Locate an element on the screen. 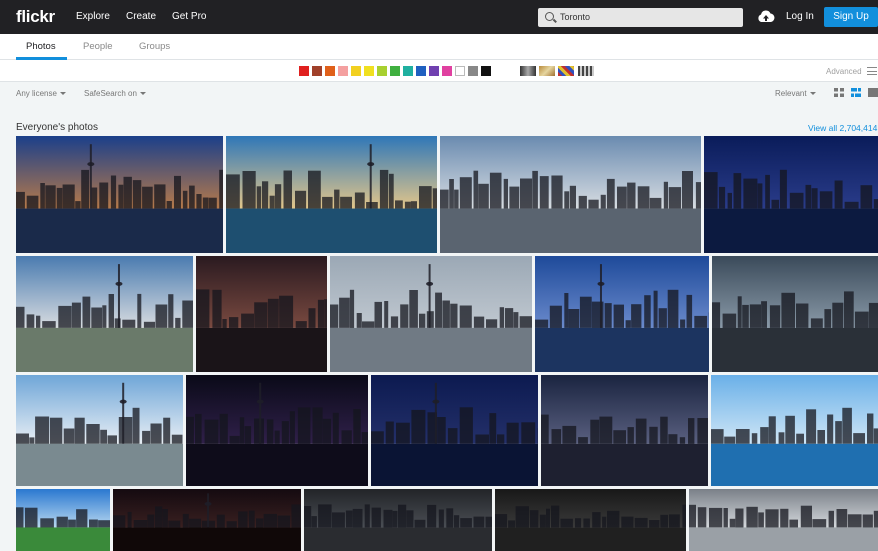 The image size is (878, 551). photo-dark-building-rain is located at coordinates (398, 520).